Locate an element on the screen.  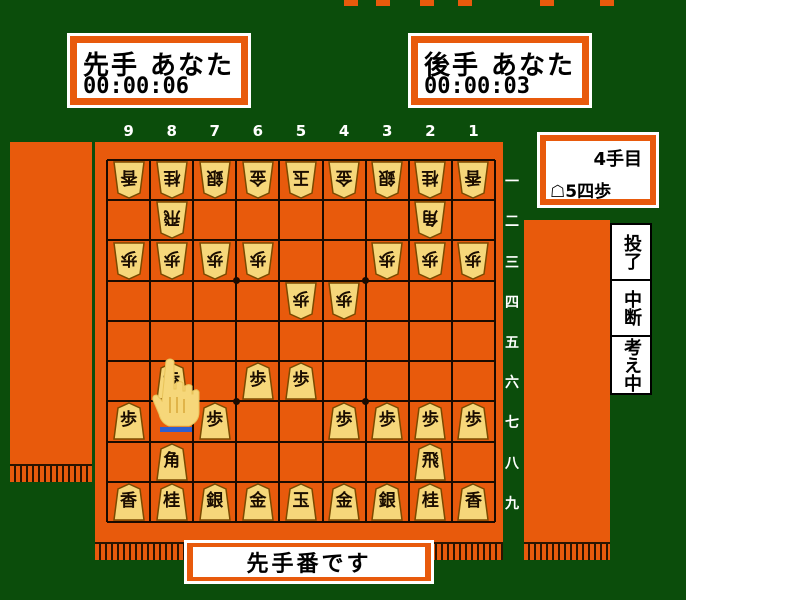
status-message: 先手番です is located at coordinates (309, 562).